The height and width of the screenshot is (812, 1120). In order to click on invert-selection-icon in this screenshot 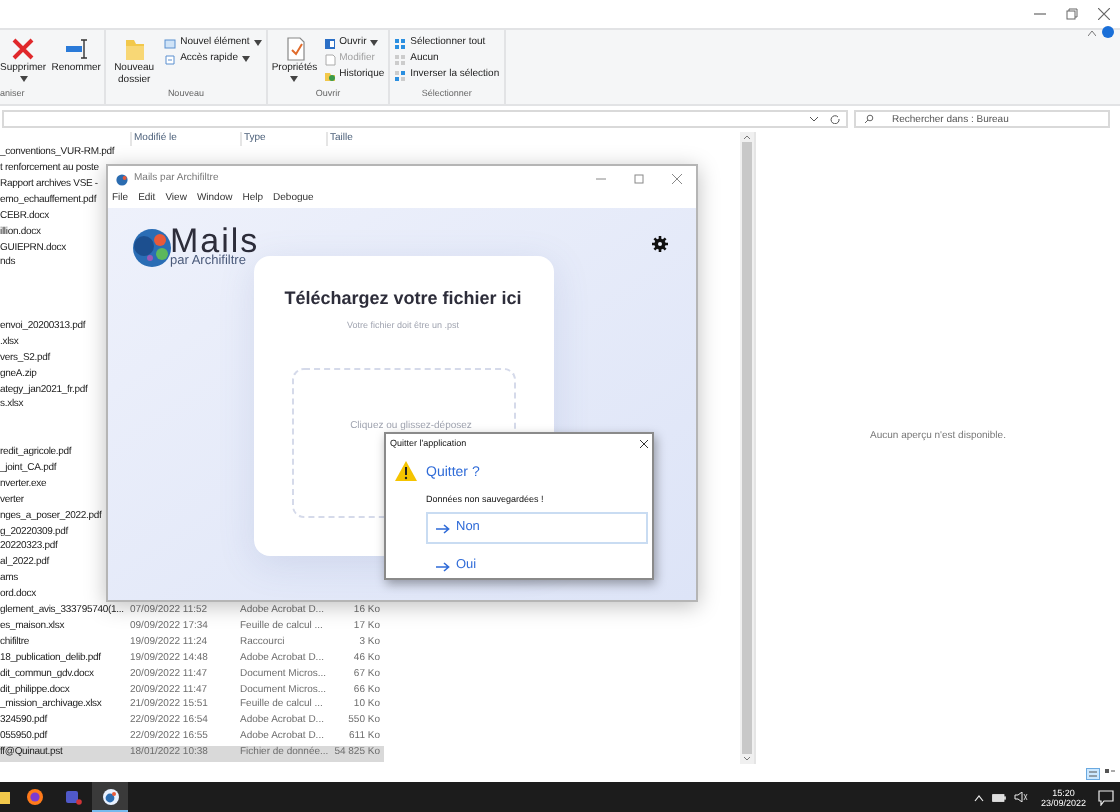, I will do `click(400, 75)`.